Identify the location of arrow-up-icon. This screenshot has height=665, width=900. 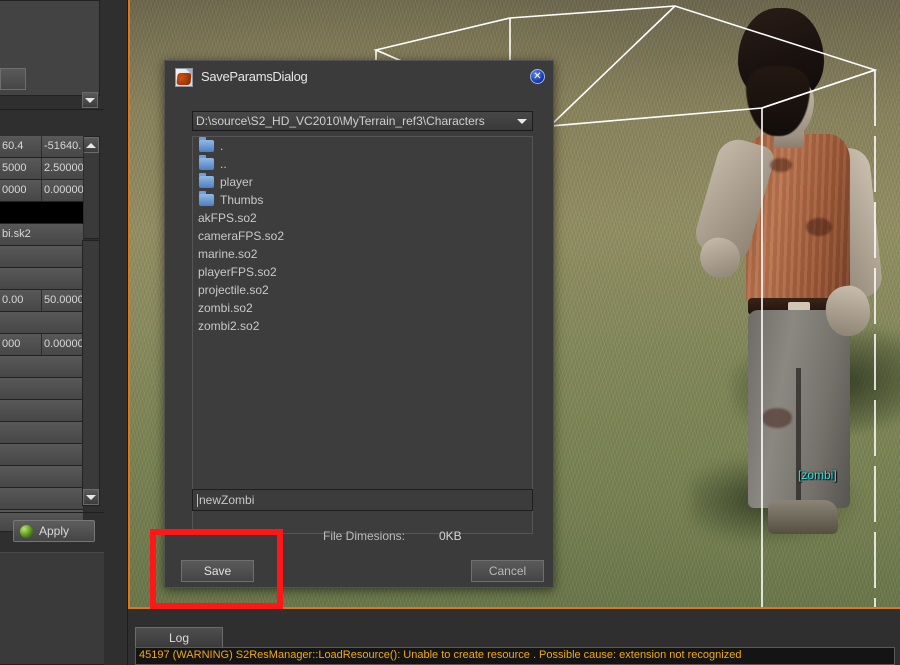
(91, 145).